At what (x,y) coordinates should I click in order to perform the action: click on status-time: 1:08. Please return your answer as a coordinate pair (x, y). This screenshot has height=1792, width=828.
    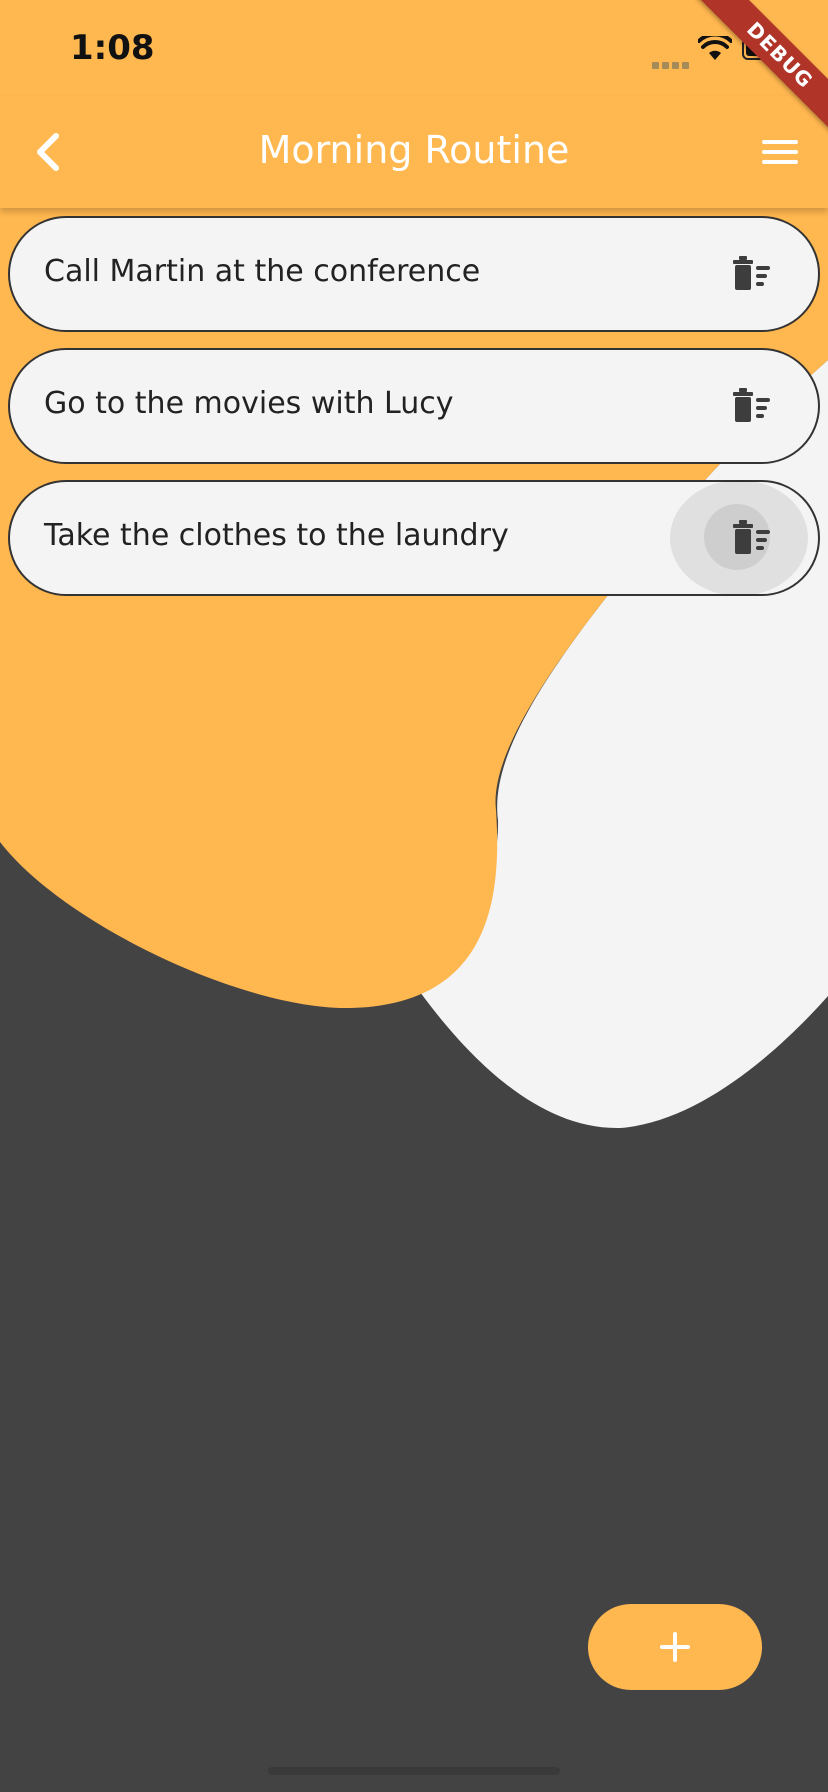
    Looking at the image, I should click on (112, 48).